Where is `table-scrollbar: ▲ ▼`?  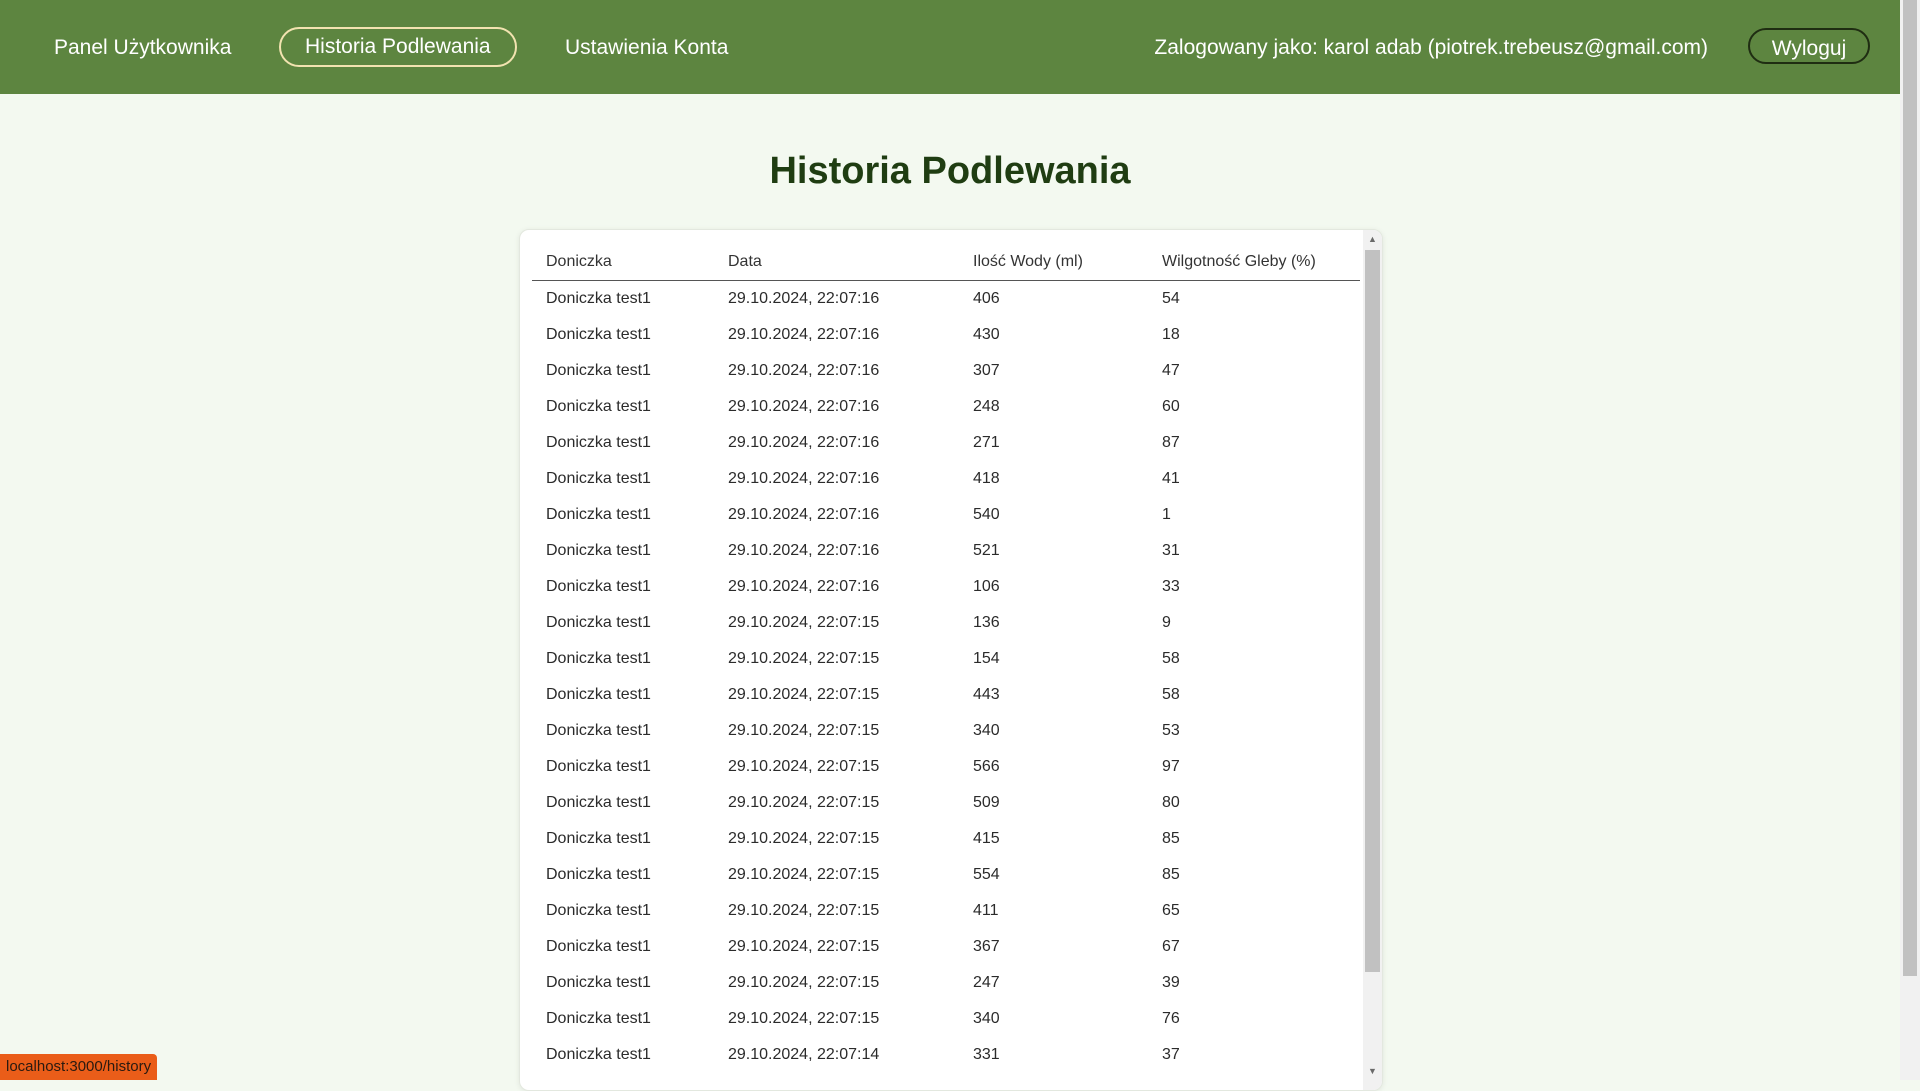 table-scrollbar: ▲ ▼ is located at coordinates (1372, 660).